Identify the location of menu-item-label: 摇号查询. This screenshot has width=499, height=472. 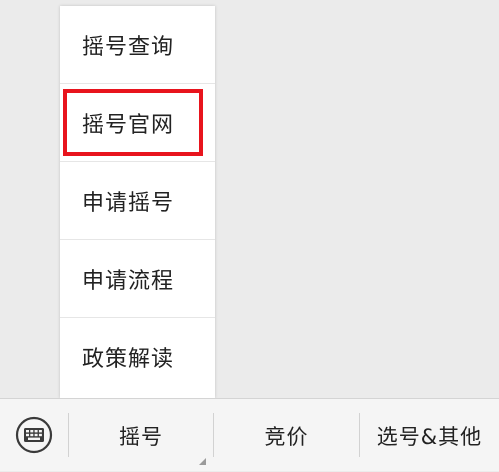
(128, 47).